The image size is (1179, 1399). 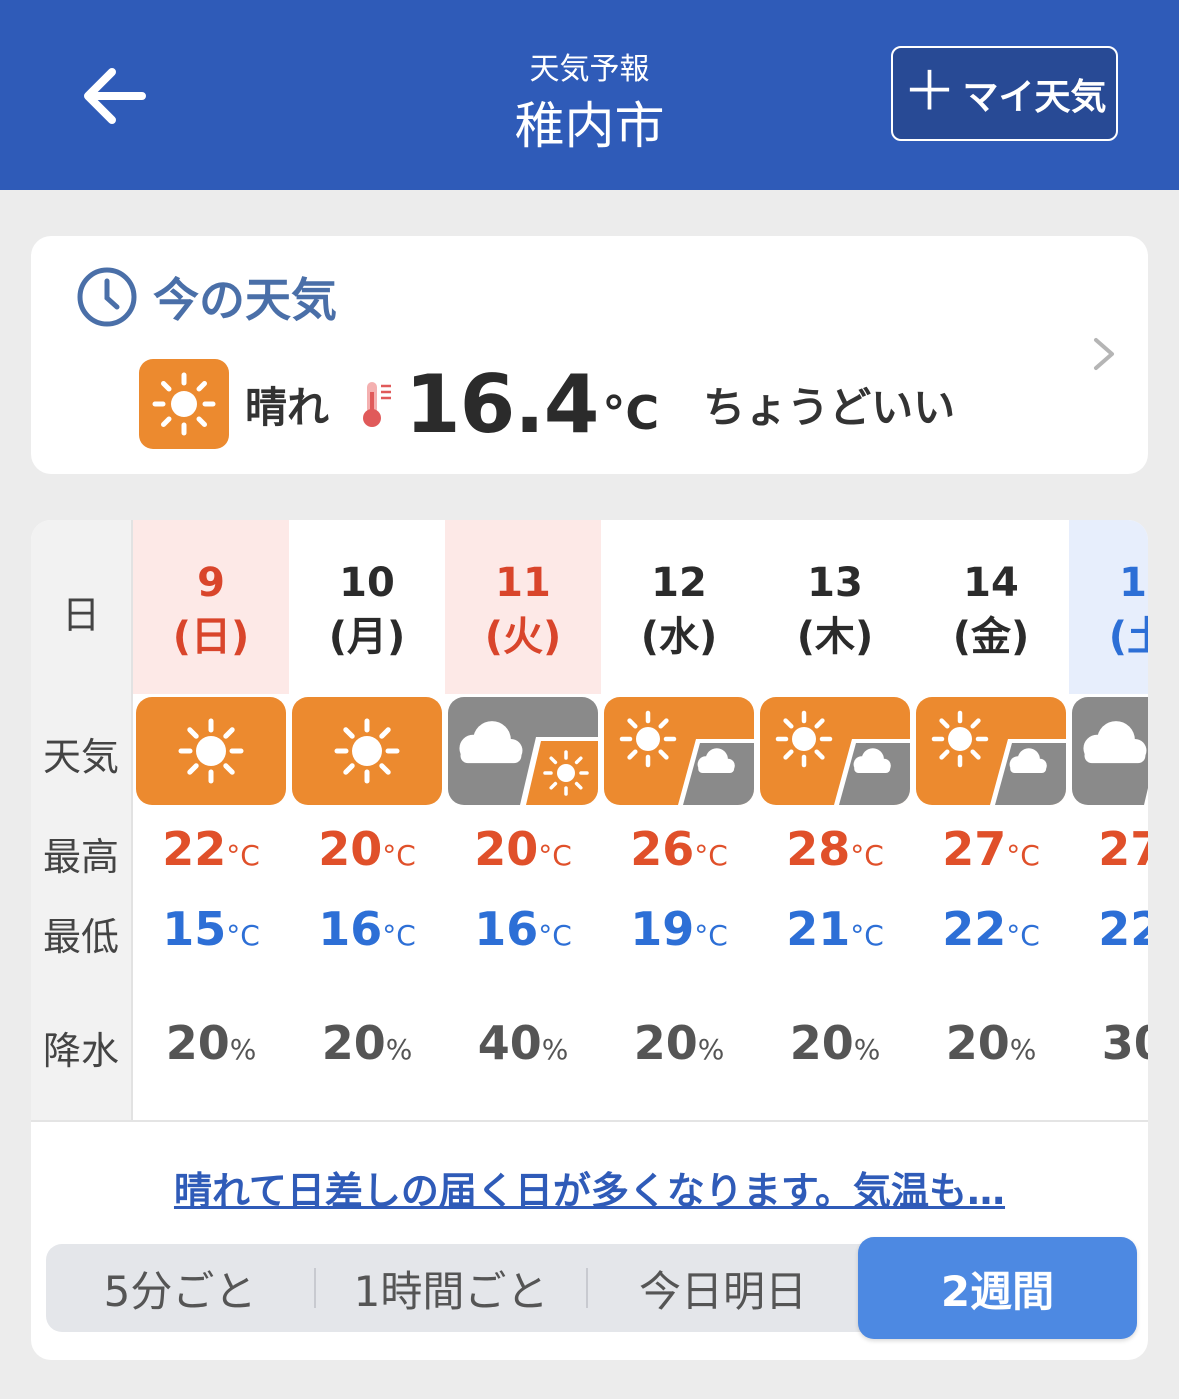 What do you see at coordinates (194, 849) in the screenshot?
I see `high-temp-value: 22` at bounding box center [194, 849].